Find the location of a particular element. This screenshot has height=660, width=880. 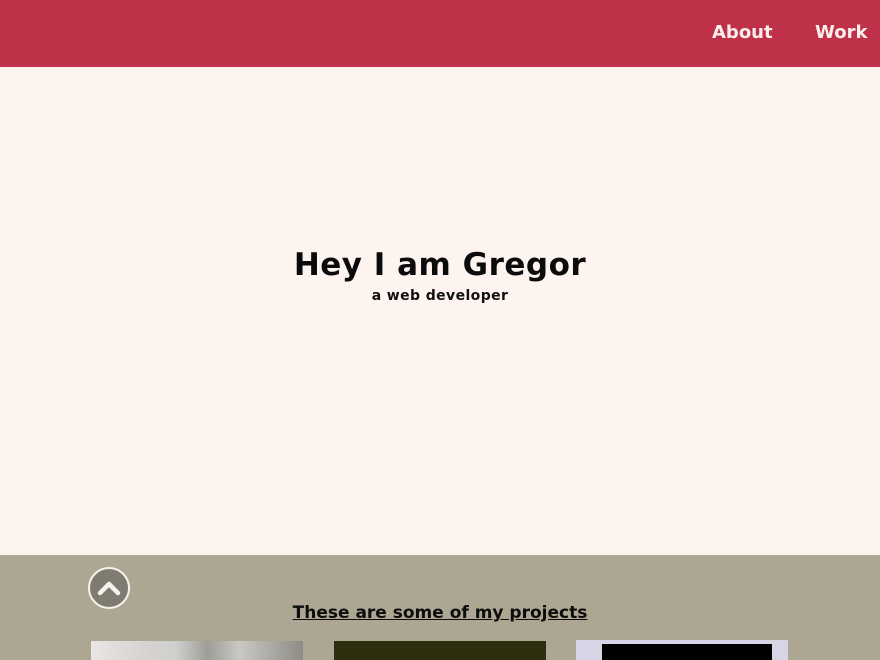

nav-link-about: About is located at coordinates (742, 33).